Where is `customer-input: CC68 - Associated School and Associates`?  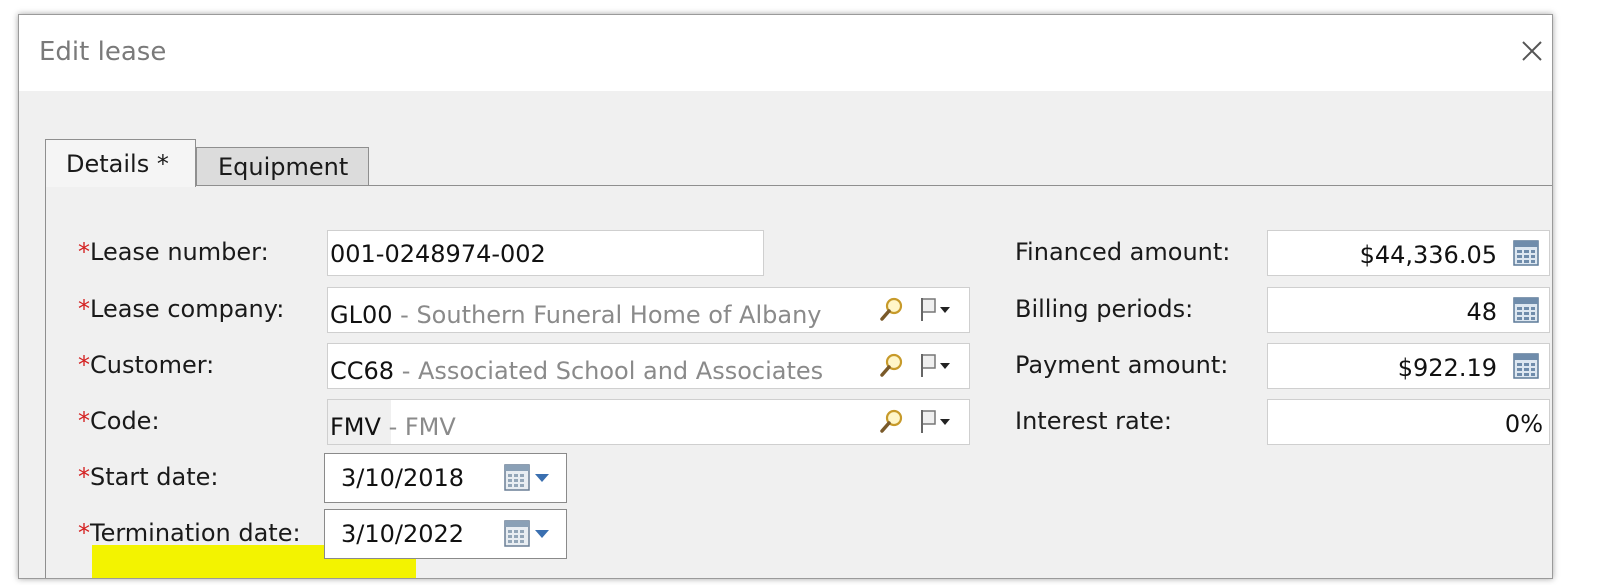 customer-input: CC68 - Associated School and Associates is located at coordinates (648, 366).